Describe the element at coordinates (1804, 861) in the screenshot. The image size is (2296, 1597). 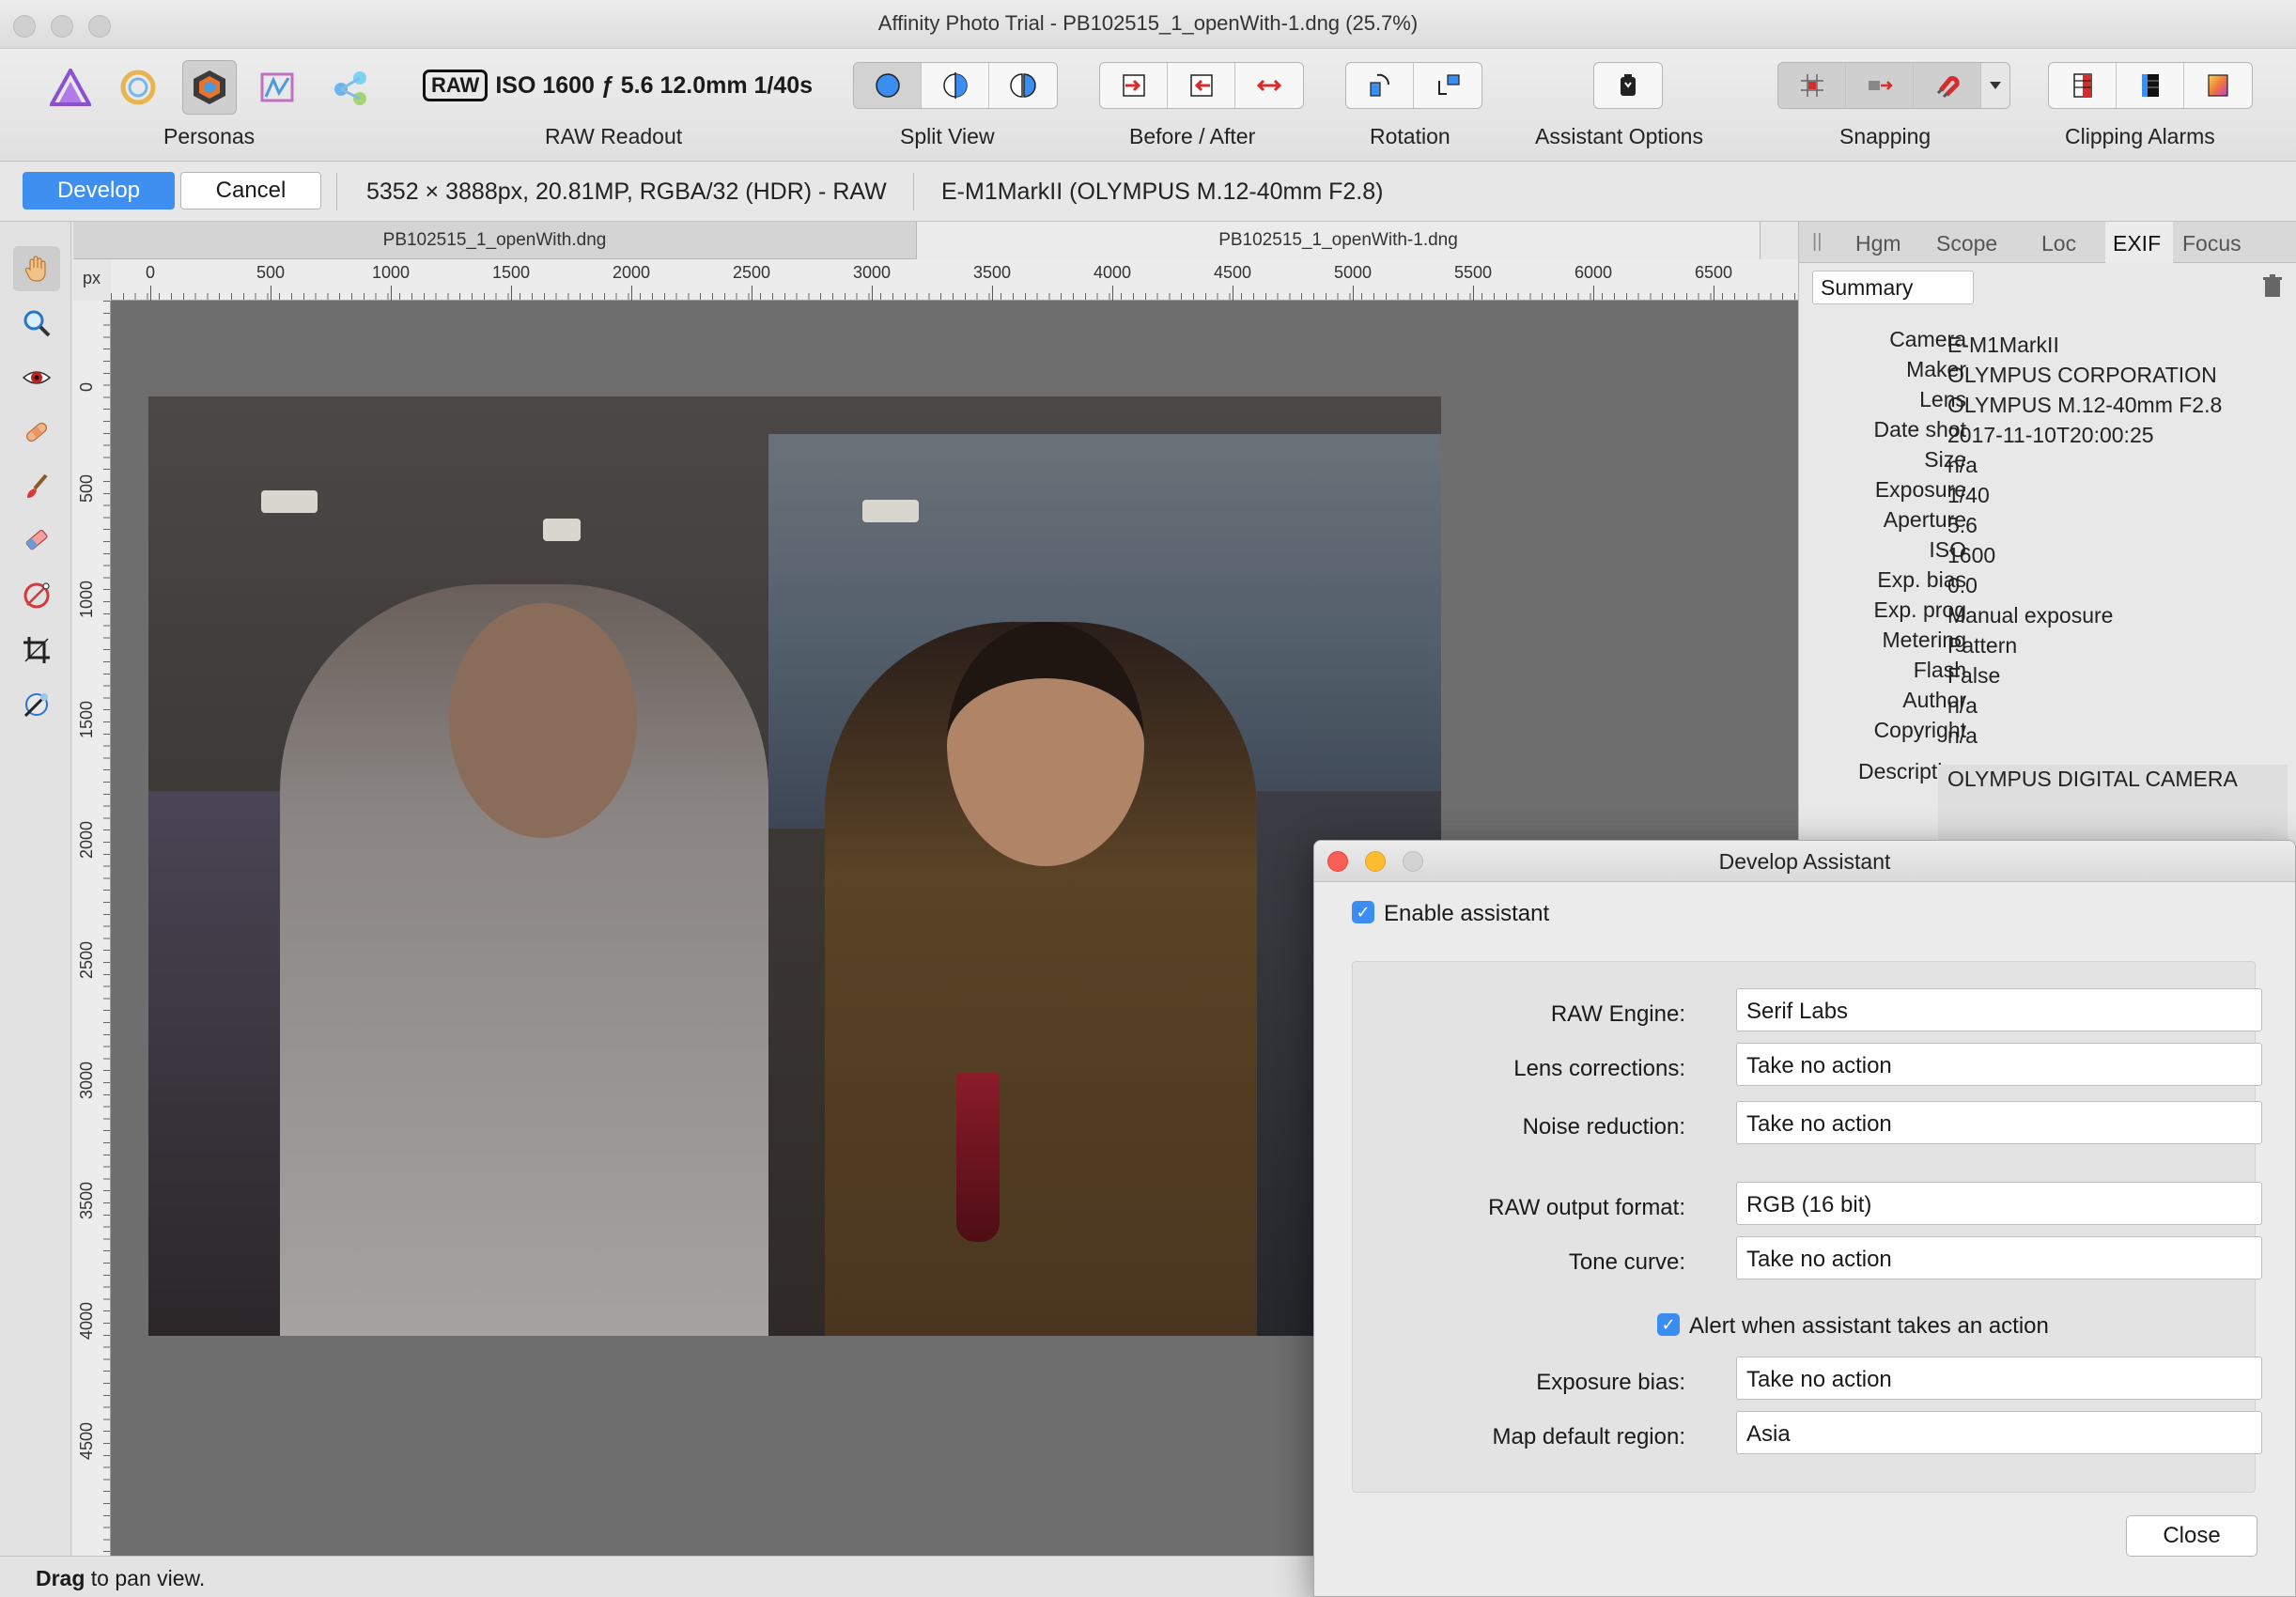
I see `dialog-title-bar: Develop Assistant` at that location.